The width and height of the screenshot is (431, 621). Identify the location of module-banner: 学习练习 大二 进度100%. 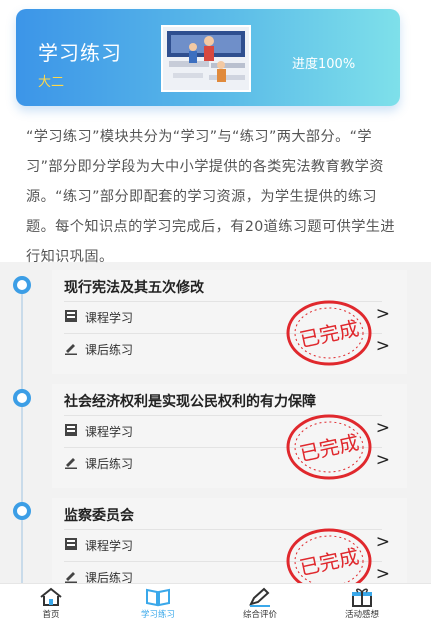
(208, 57).